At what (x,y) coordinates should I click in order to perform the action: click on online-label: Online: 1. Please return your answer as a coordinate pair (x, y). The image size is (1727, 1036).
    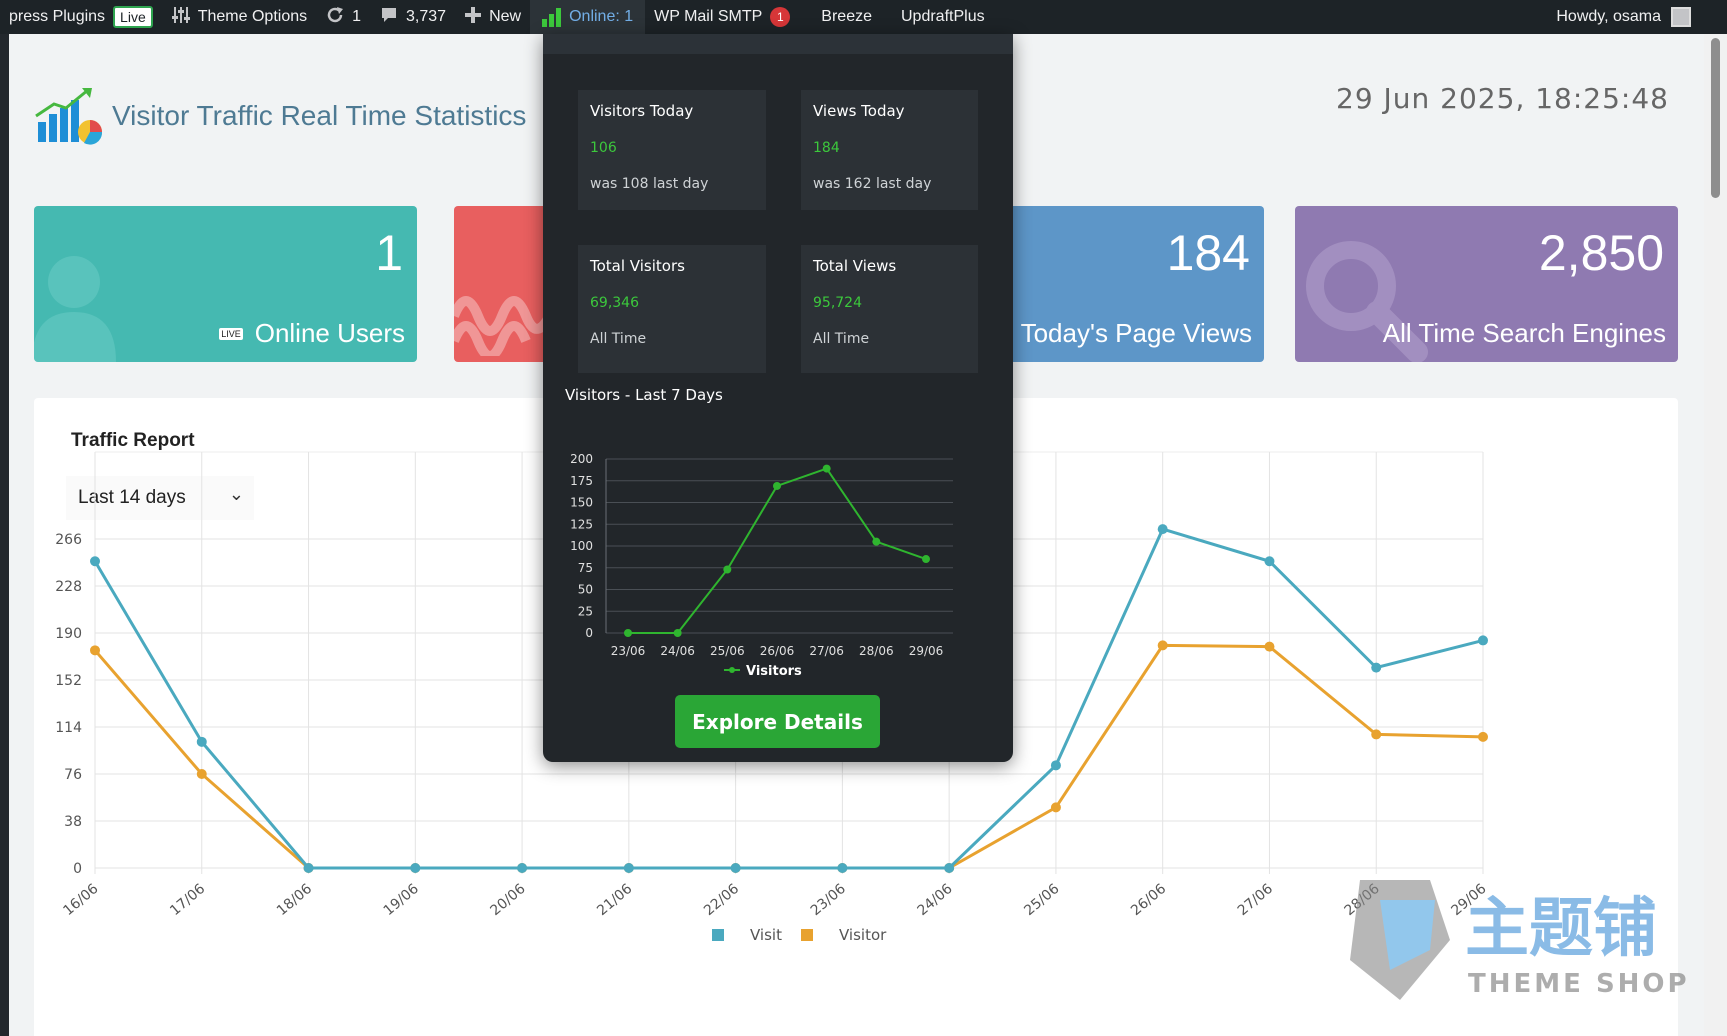
    Looking at the image, I should click on (601, 16).